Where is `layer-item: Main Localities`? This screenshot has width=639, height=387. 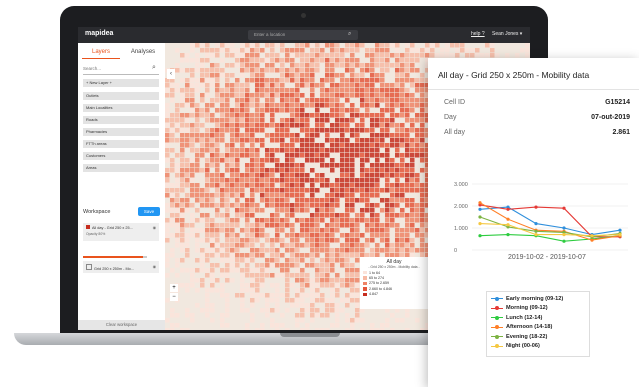
layer-item: Main Localities is located at coordinates (121, 108).